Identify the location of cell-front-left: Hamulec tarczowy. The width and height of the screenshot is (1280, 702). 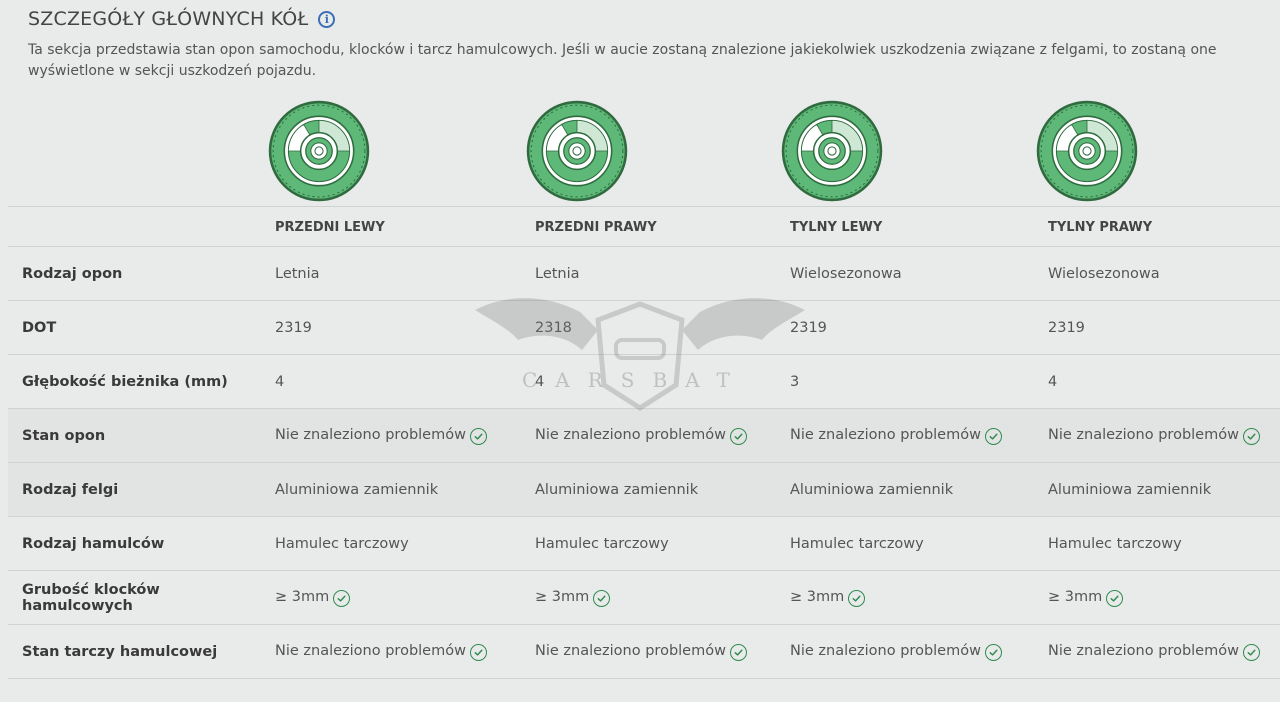
(393, 543).